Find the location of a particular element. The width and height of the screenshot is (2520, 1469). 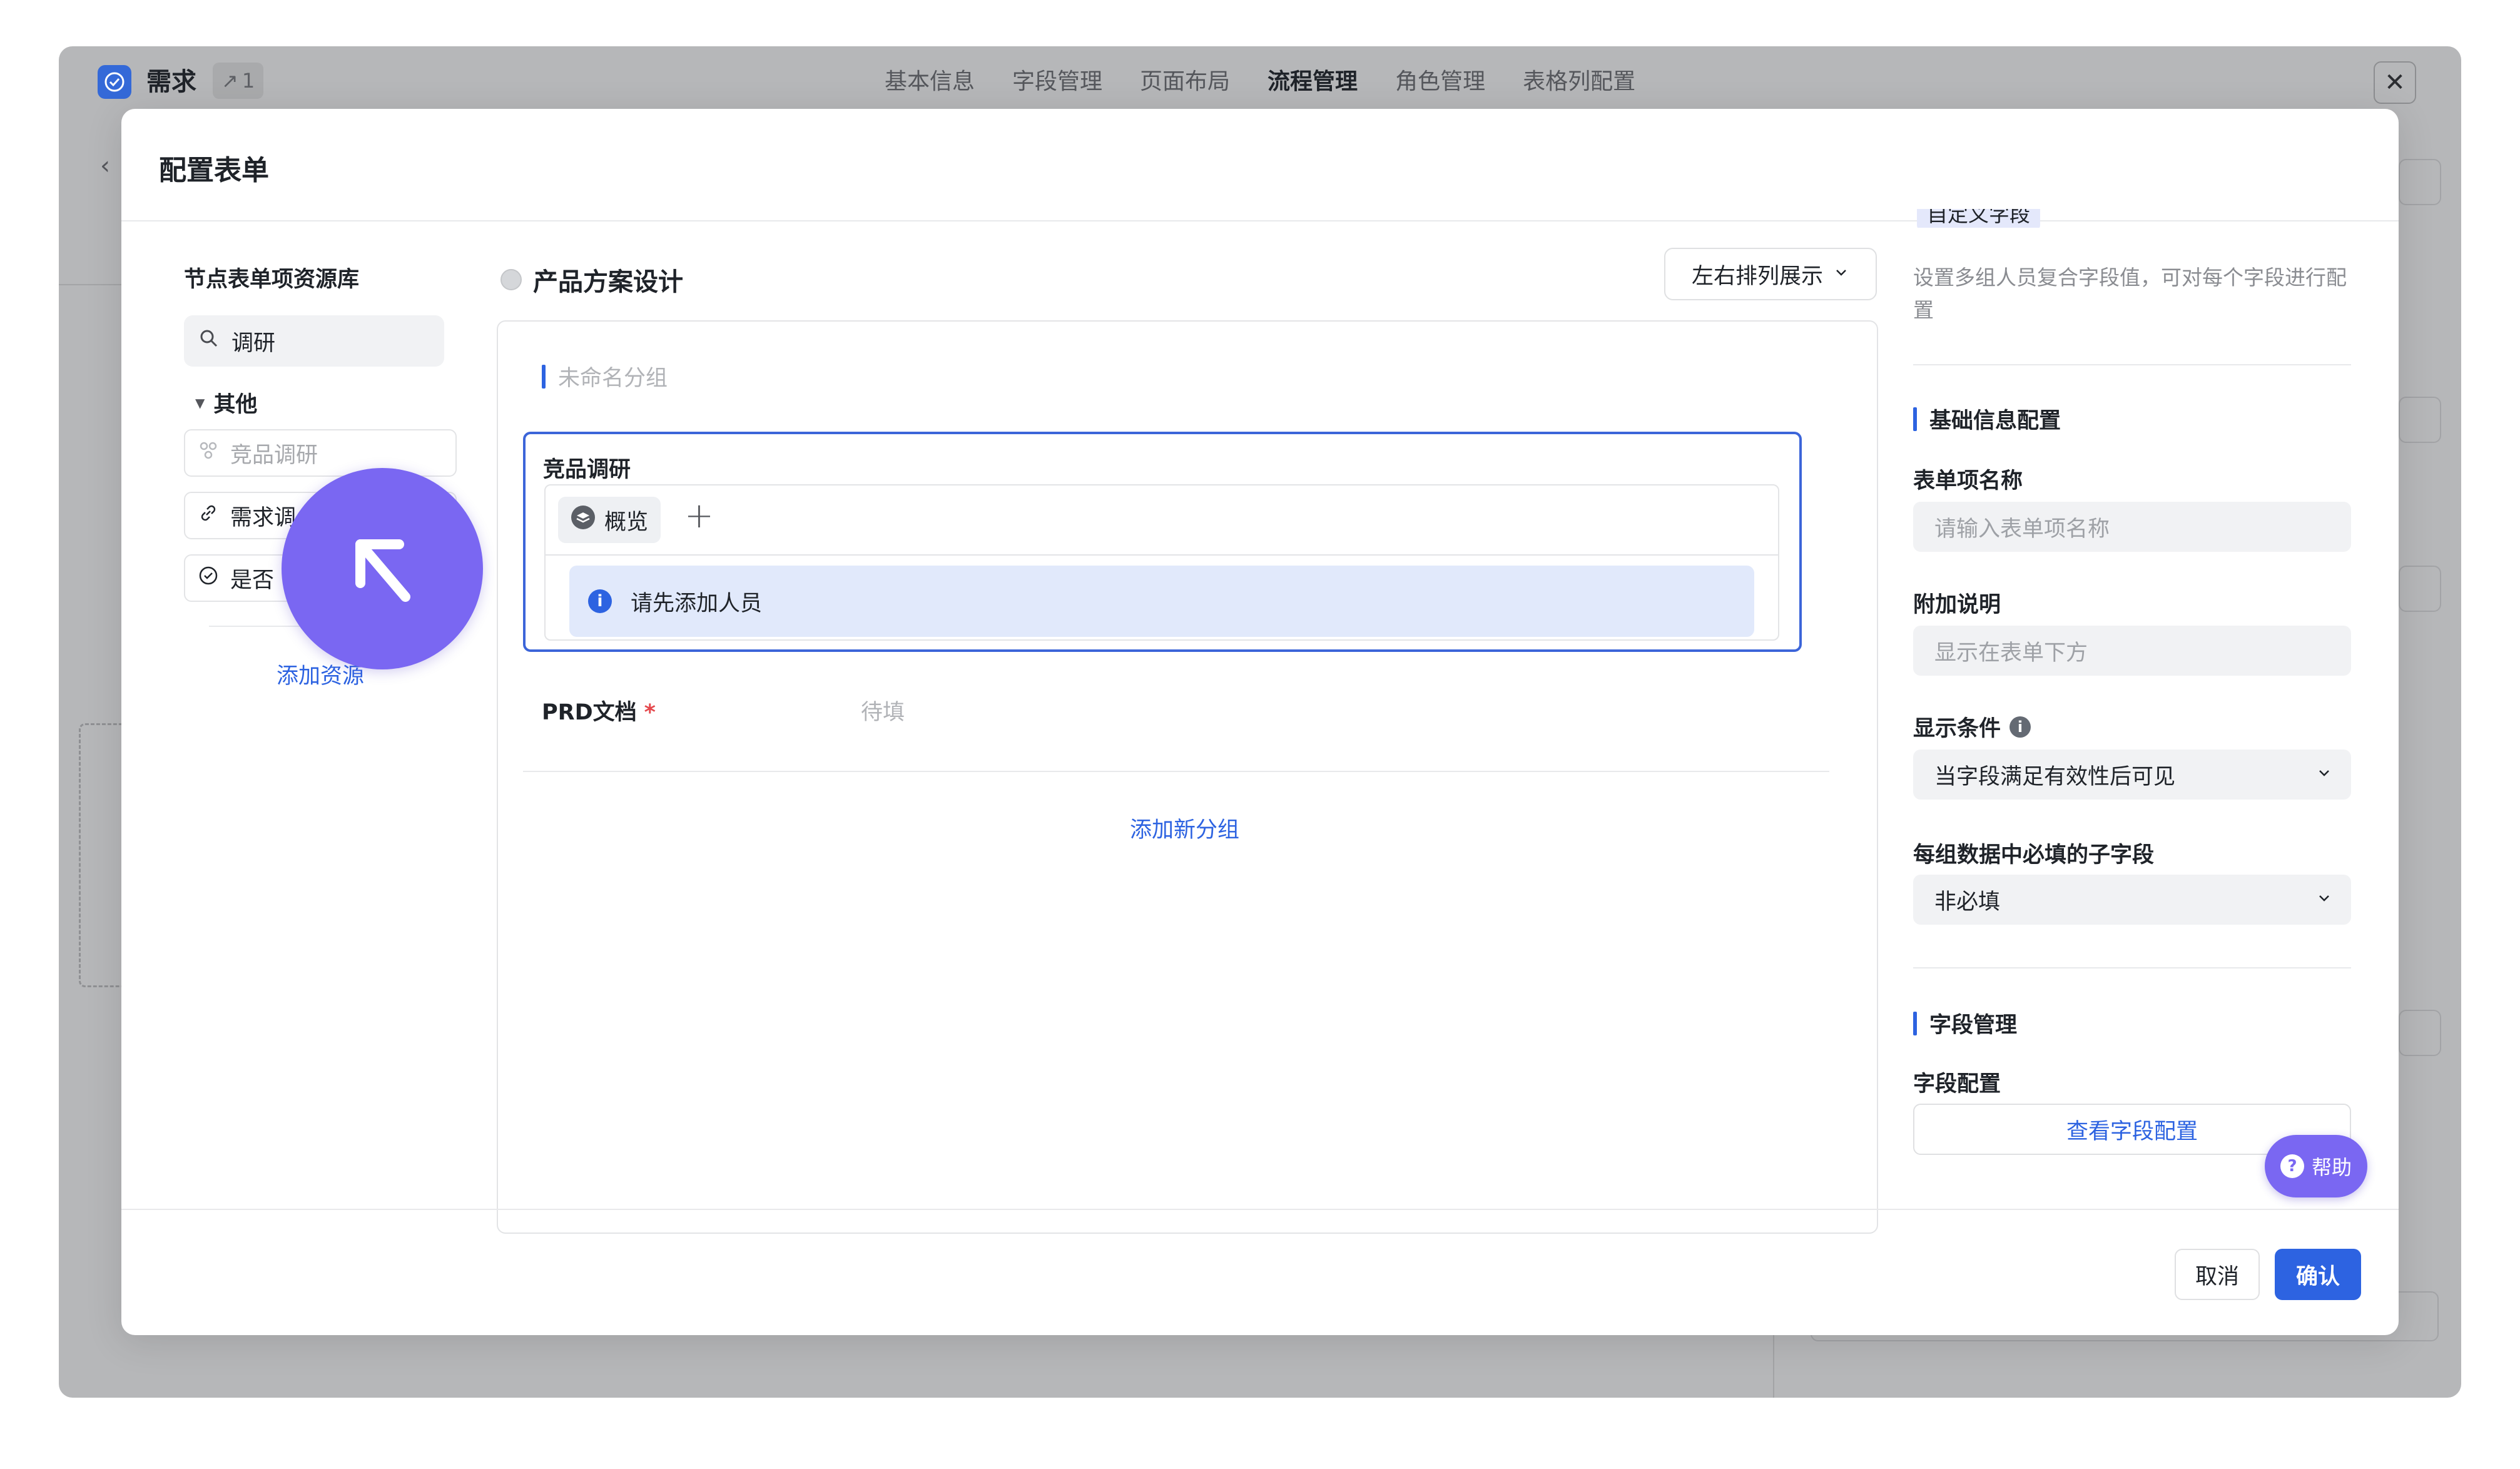

resource-item-competitor-research: 竞品调研 is located at coordinates (321, 453).